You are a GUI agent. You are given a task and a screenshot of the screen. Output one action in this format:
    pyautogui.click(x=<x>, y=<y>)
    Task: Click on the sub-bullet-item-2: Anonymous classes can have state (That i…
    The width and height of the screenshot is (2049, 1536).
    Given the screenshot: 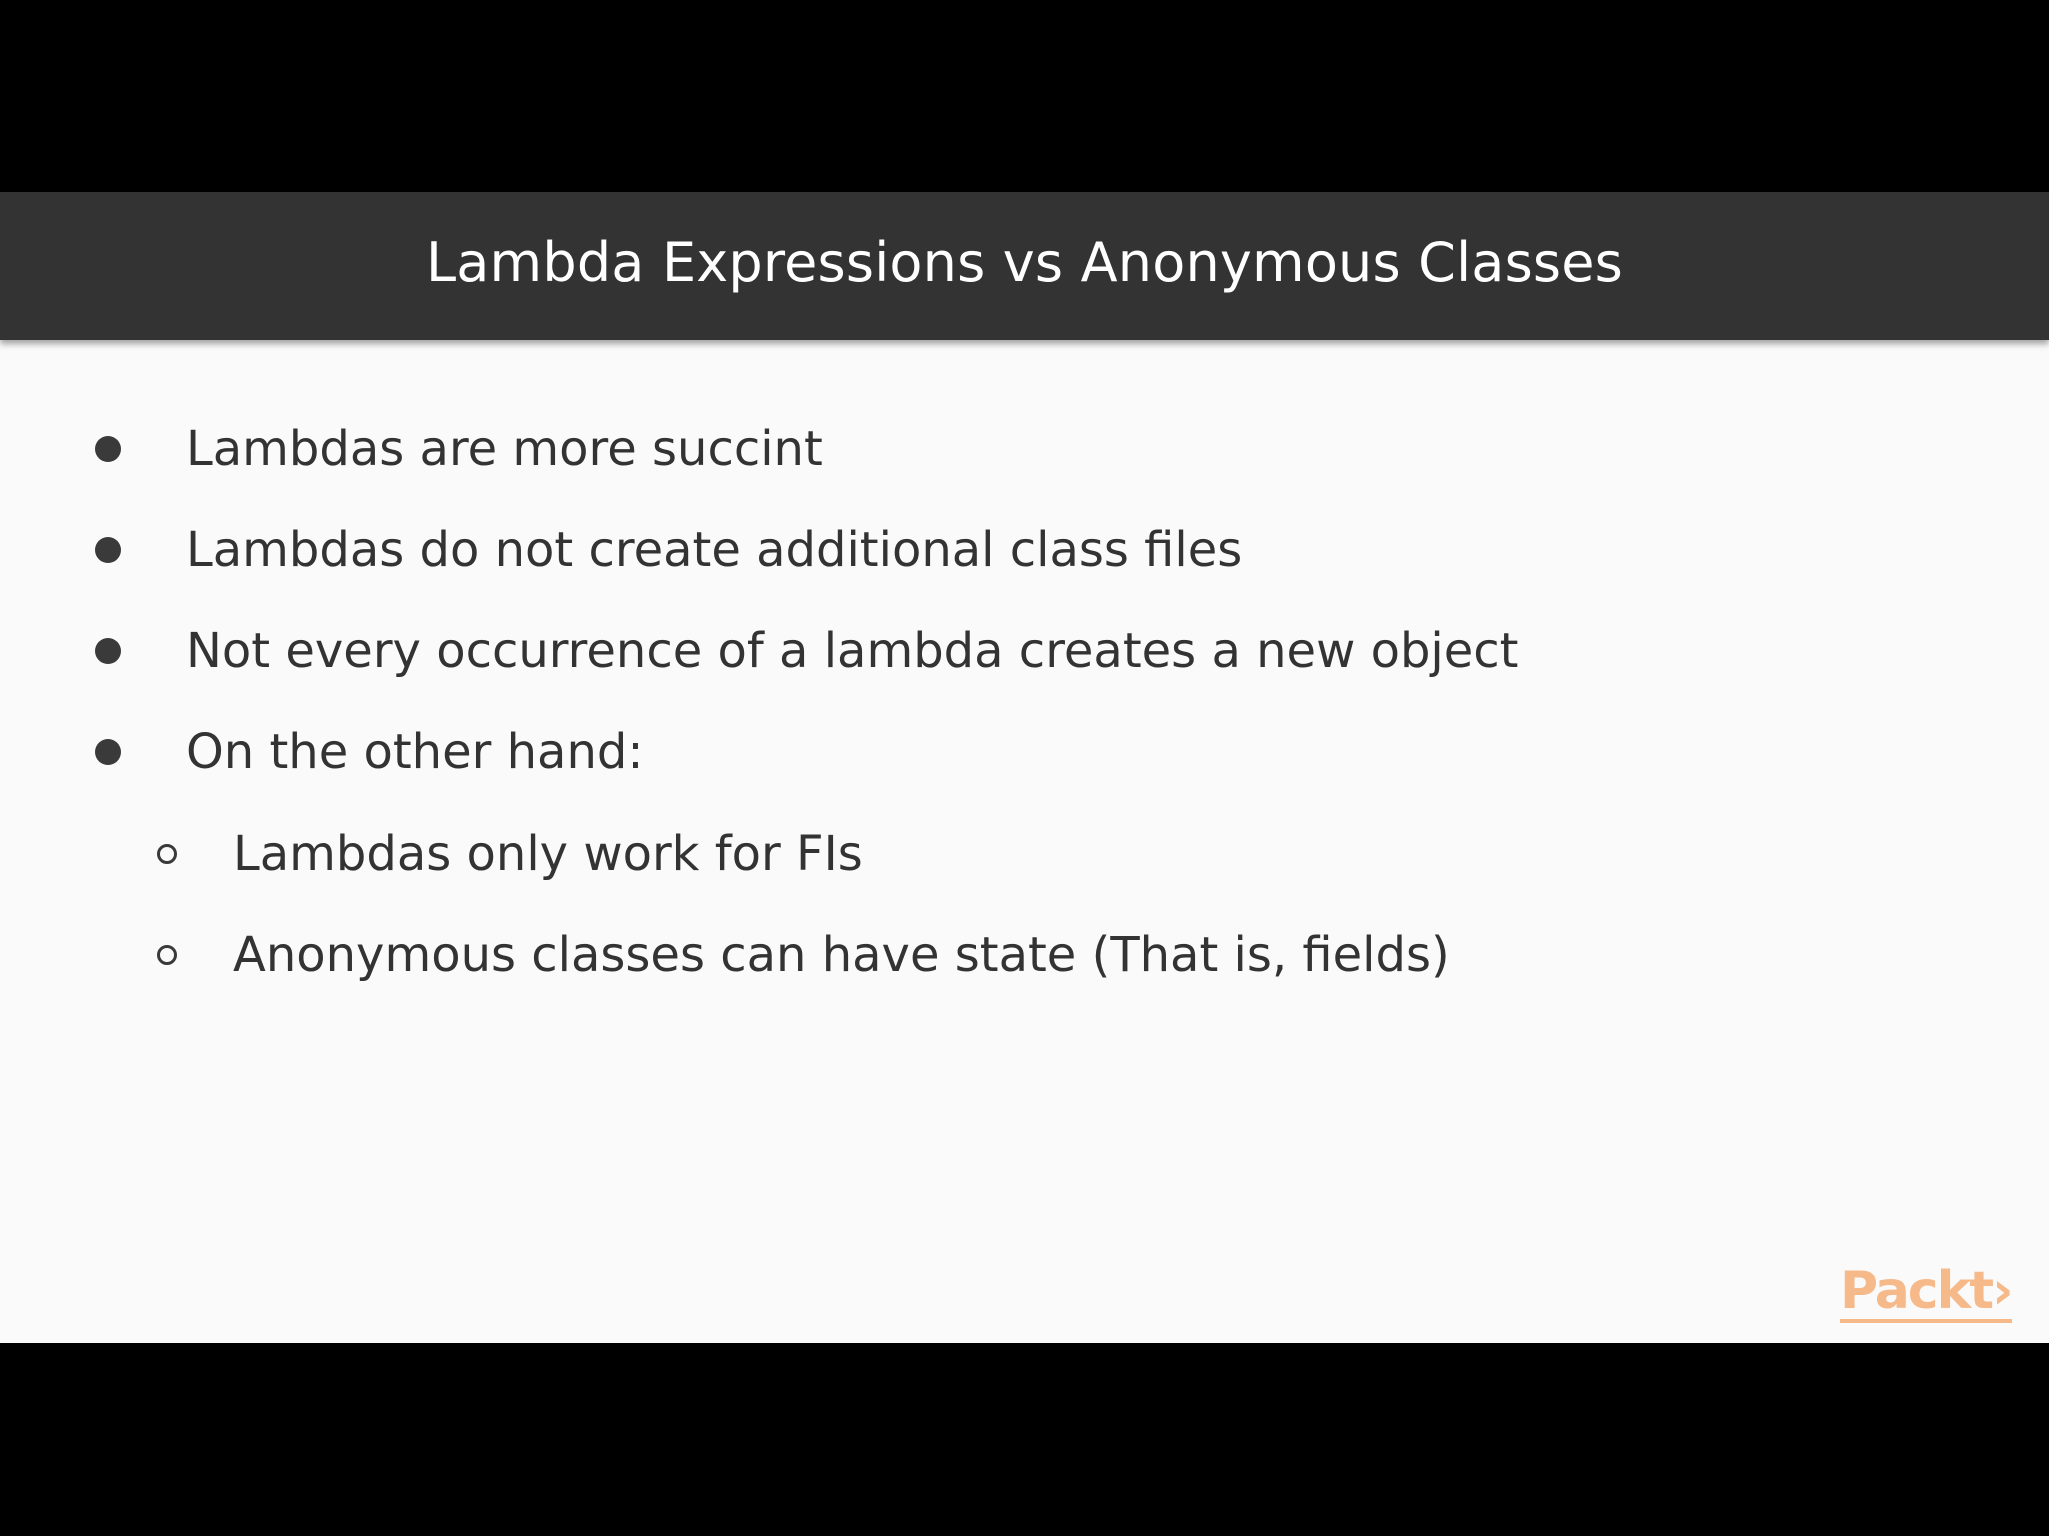 What is the action you would take?
    pyautogui.click(x=803, y=955)
    